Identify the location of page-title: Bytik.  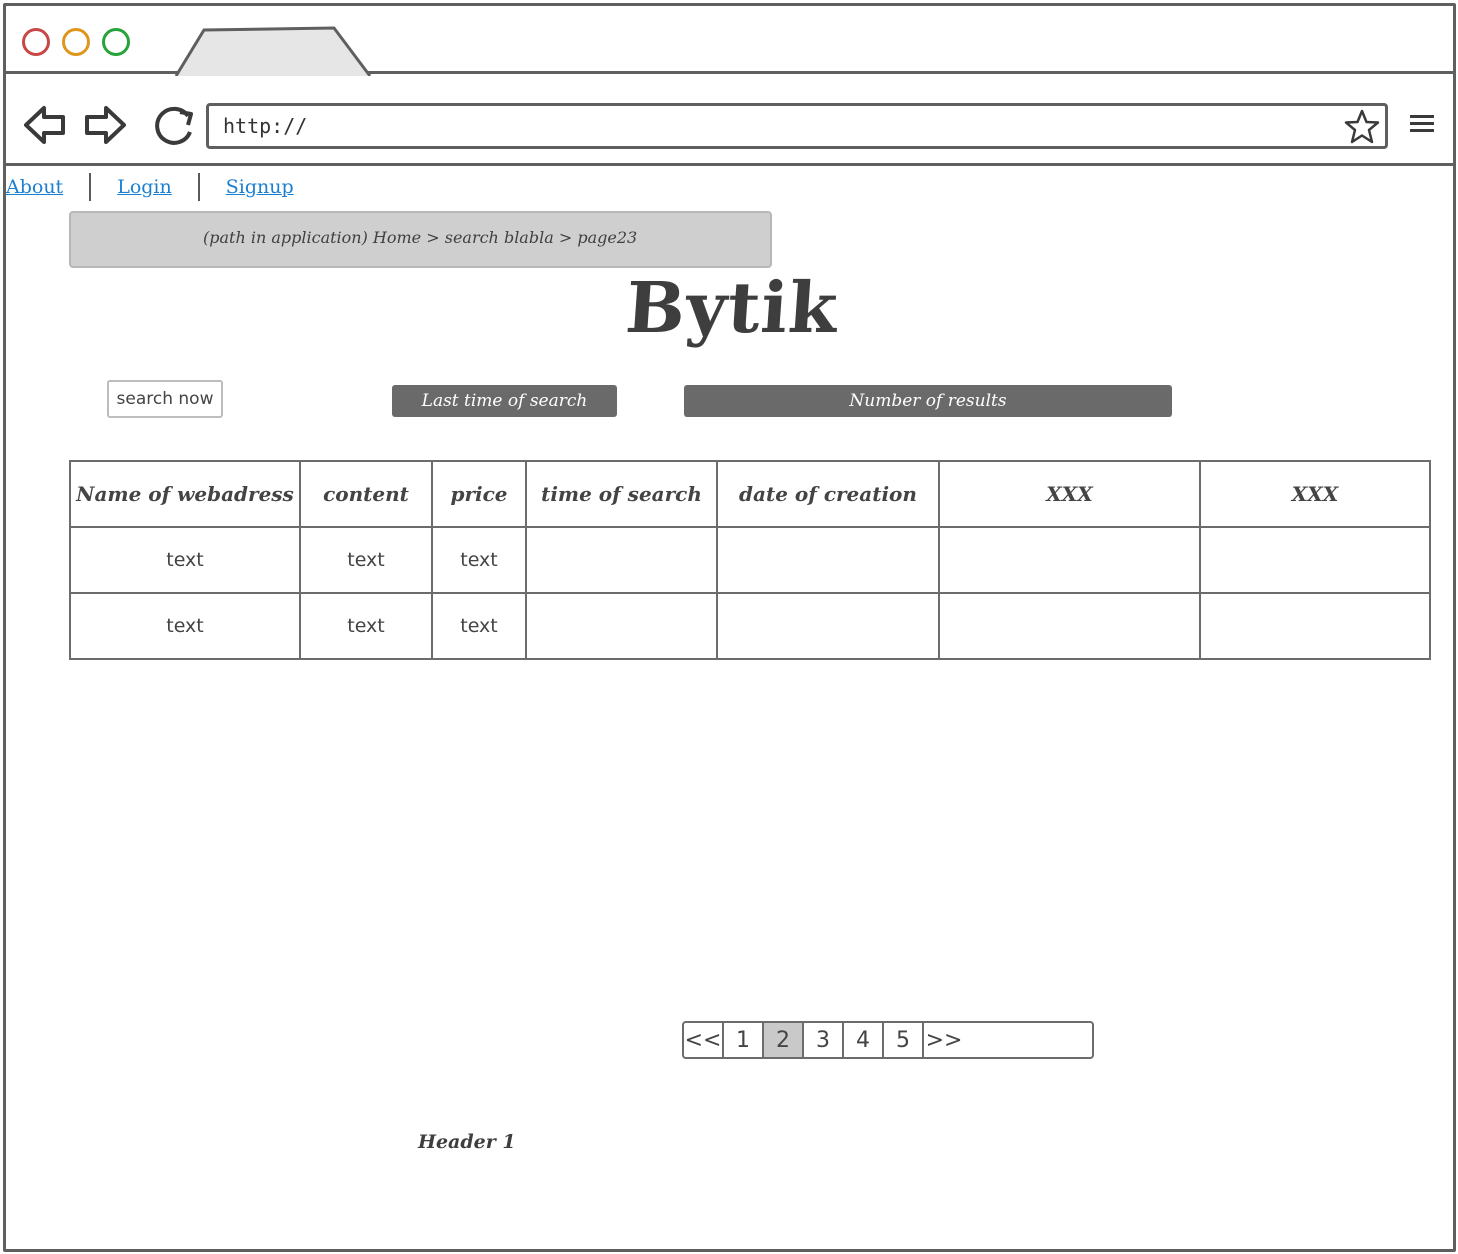
(732, 307).